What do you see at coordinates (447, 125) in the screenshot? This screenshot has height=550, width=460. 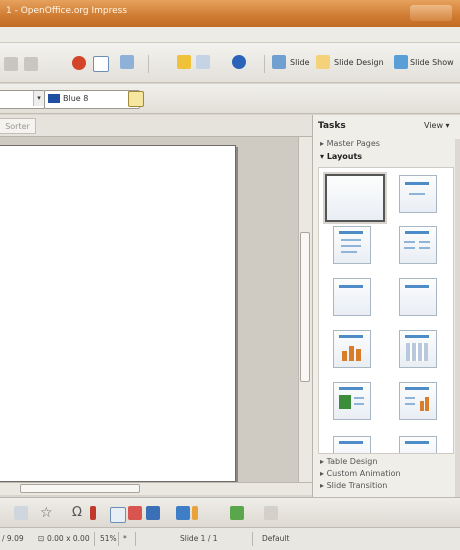 I see `chevron-down-icon: ▾` at bounding box center [447, 125].